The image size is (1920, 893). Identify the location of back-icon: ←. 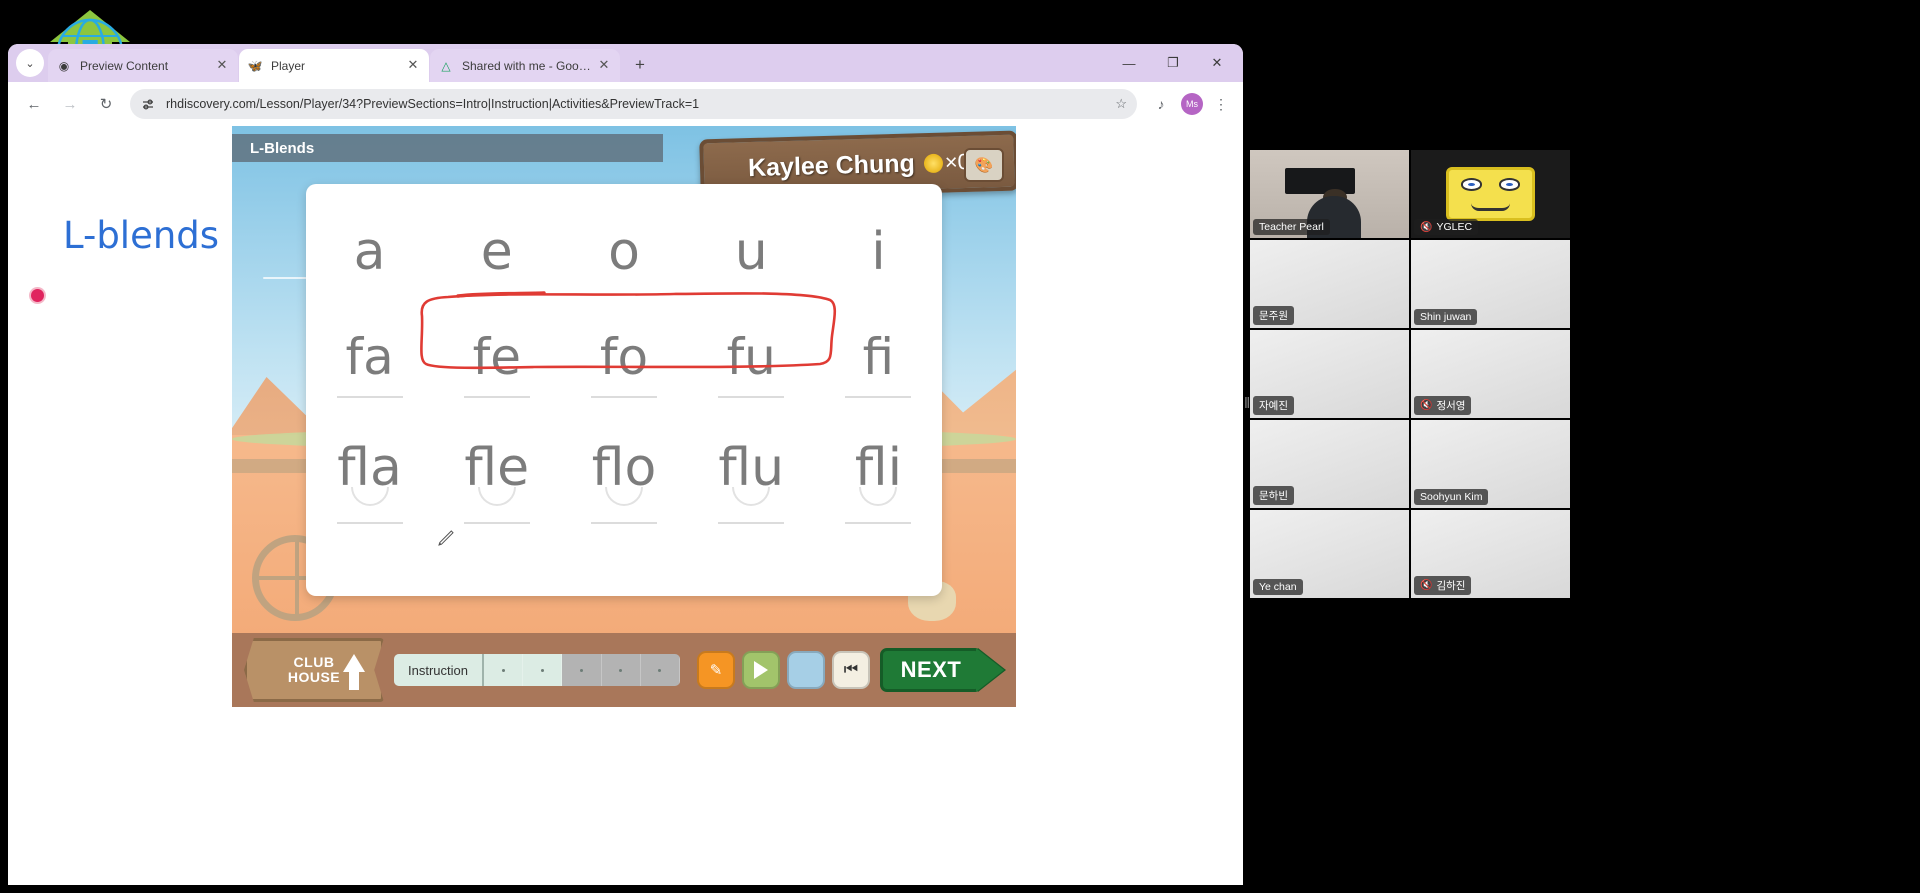
(34, 104).